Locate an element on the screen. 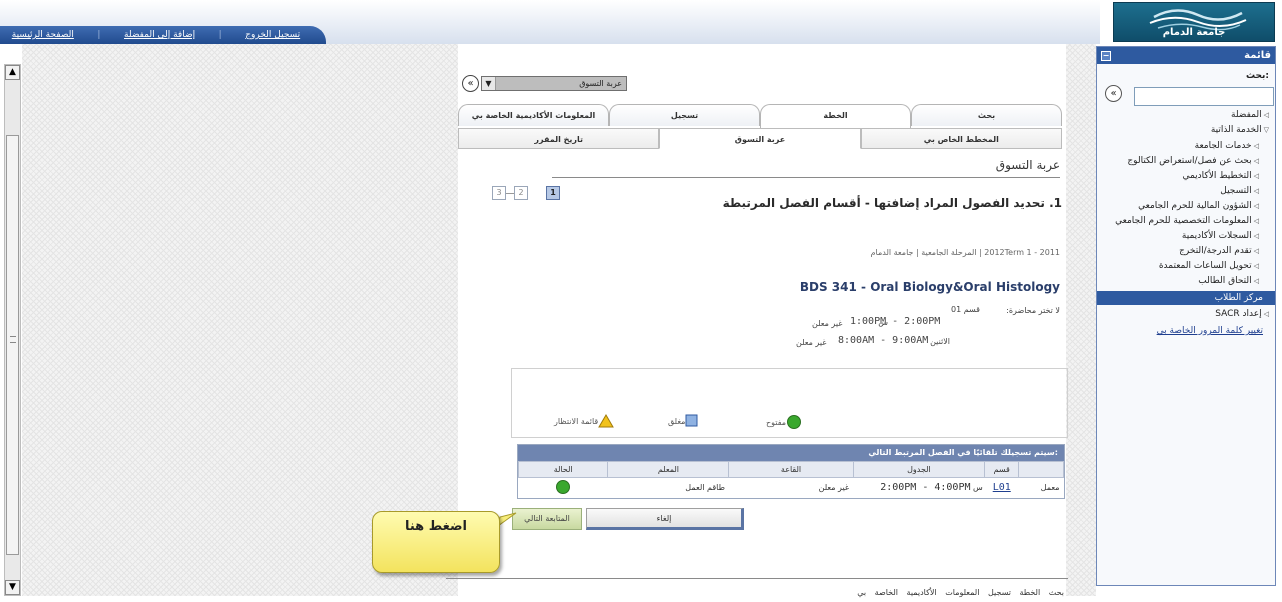 This screenshot has height=602, width=1282. menu-item-campus-personal-info: المعلومات التخصصية للحرم الجامعي is located at coordinates (1187, 221).